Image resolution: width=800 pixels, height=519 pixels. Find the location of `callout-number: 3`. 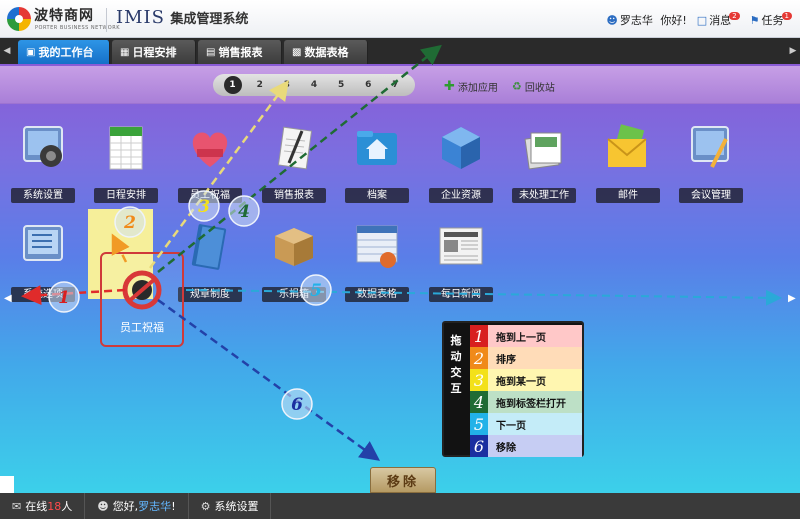

callout-number: 3 is located at coordinates (204, 207).